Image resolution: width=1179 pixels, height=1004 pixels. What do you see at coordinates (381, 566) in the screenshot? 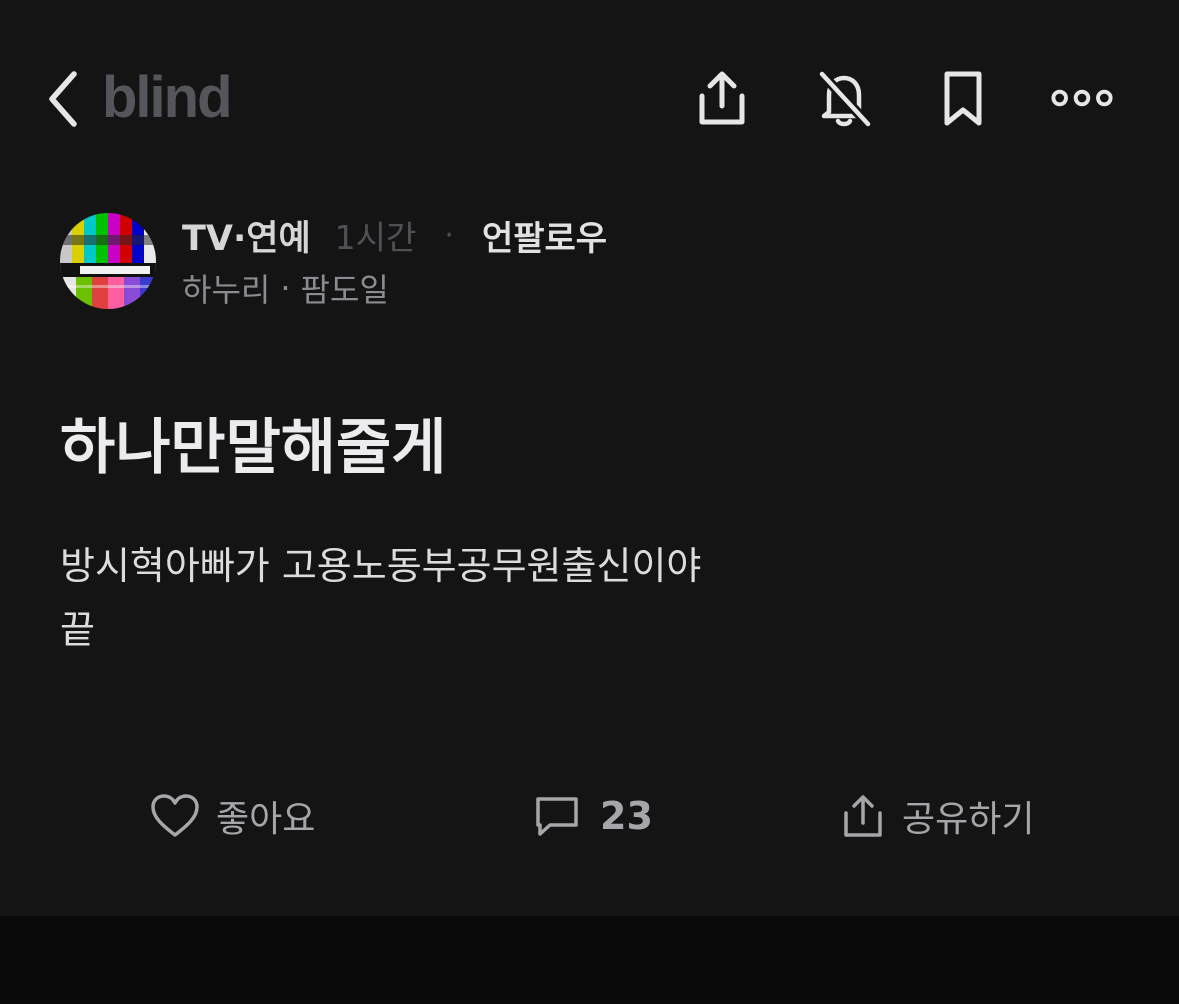
I see `post-body-line: 방시혁아빠가 고용노동부공무원출신이야` at bounding box center [381, 566].